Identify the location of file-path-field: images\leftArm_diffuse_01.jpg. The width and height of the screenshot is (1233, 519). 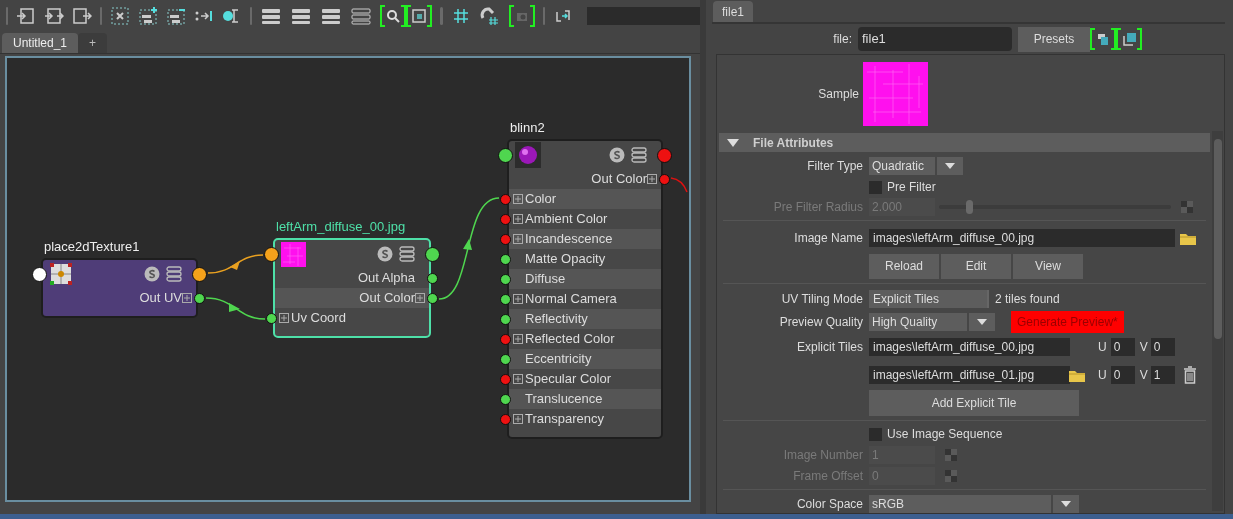
(969, 375).